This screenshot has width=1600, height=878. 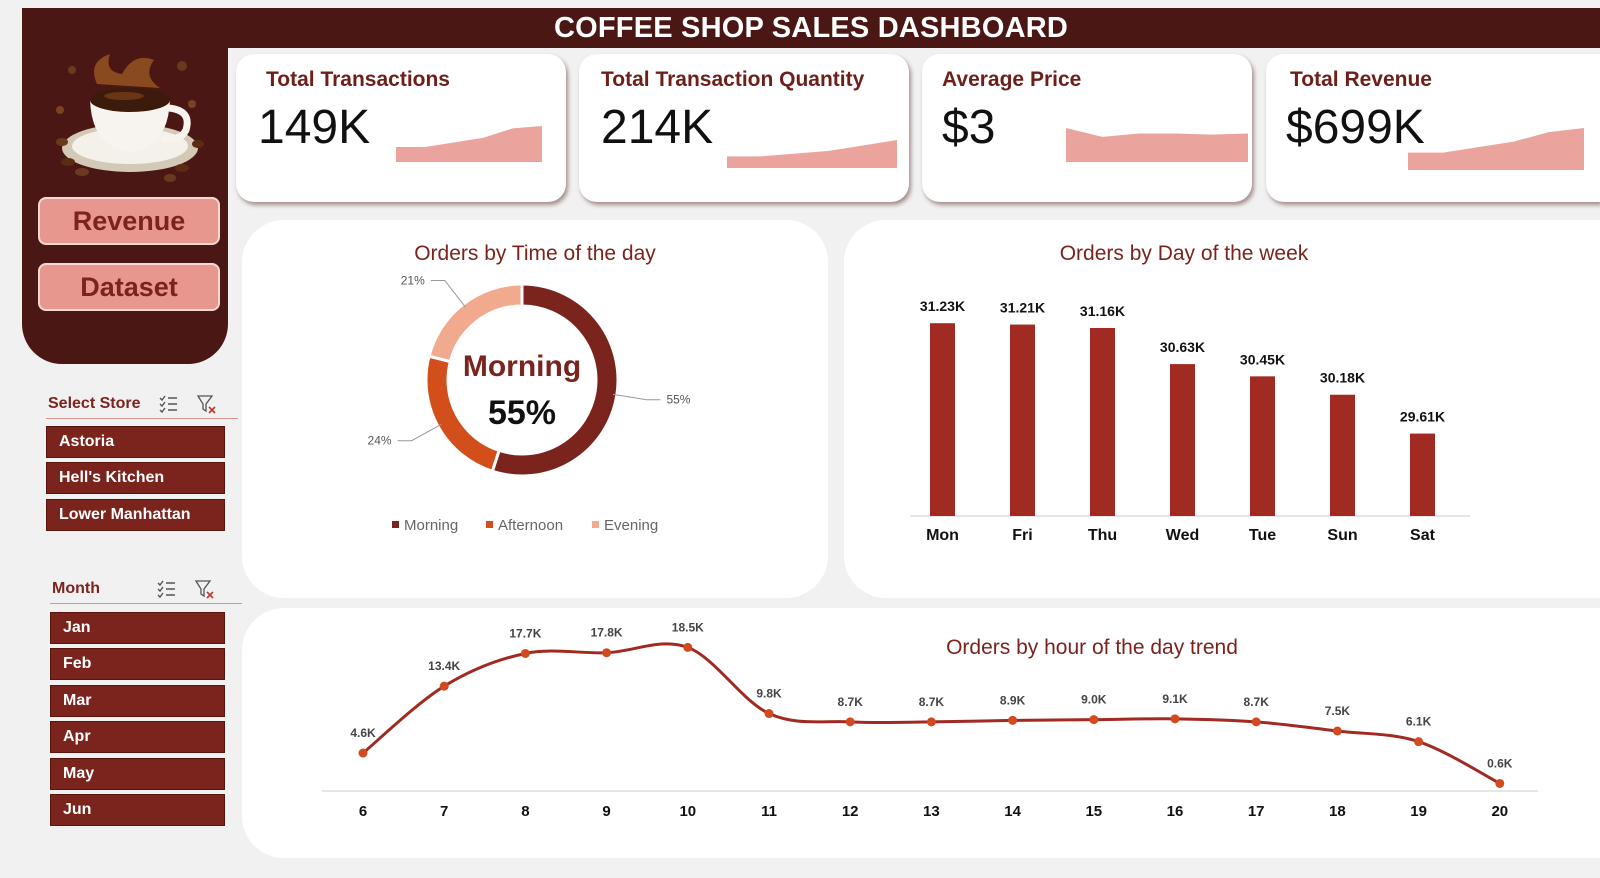 What do you see at coordinates (137, 774) in the screenshot?
I see `month-item-may: May` at bounding box center [137, 774].